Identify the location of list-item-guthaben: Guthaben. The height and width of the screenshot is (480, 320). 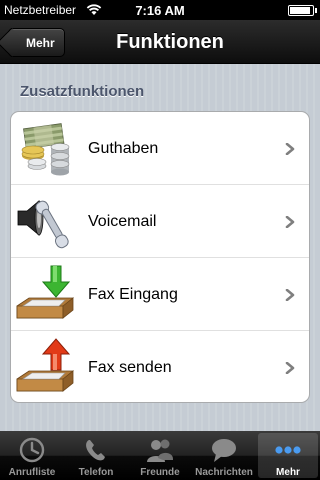
(160, 148).